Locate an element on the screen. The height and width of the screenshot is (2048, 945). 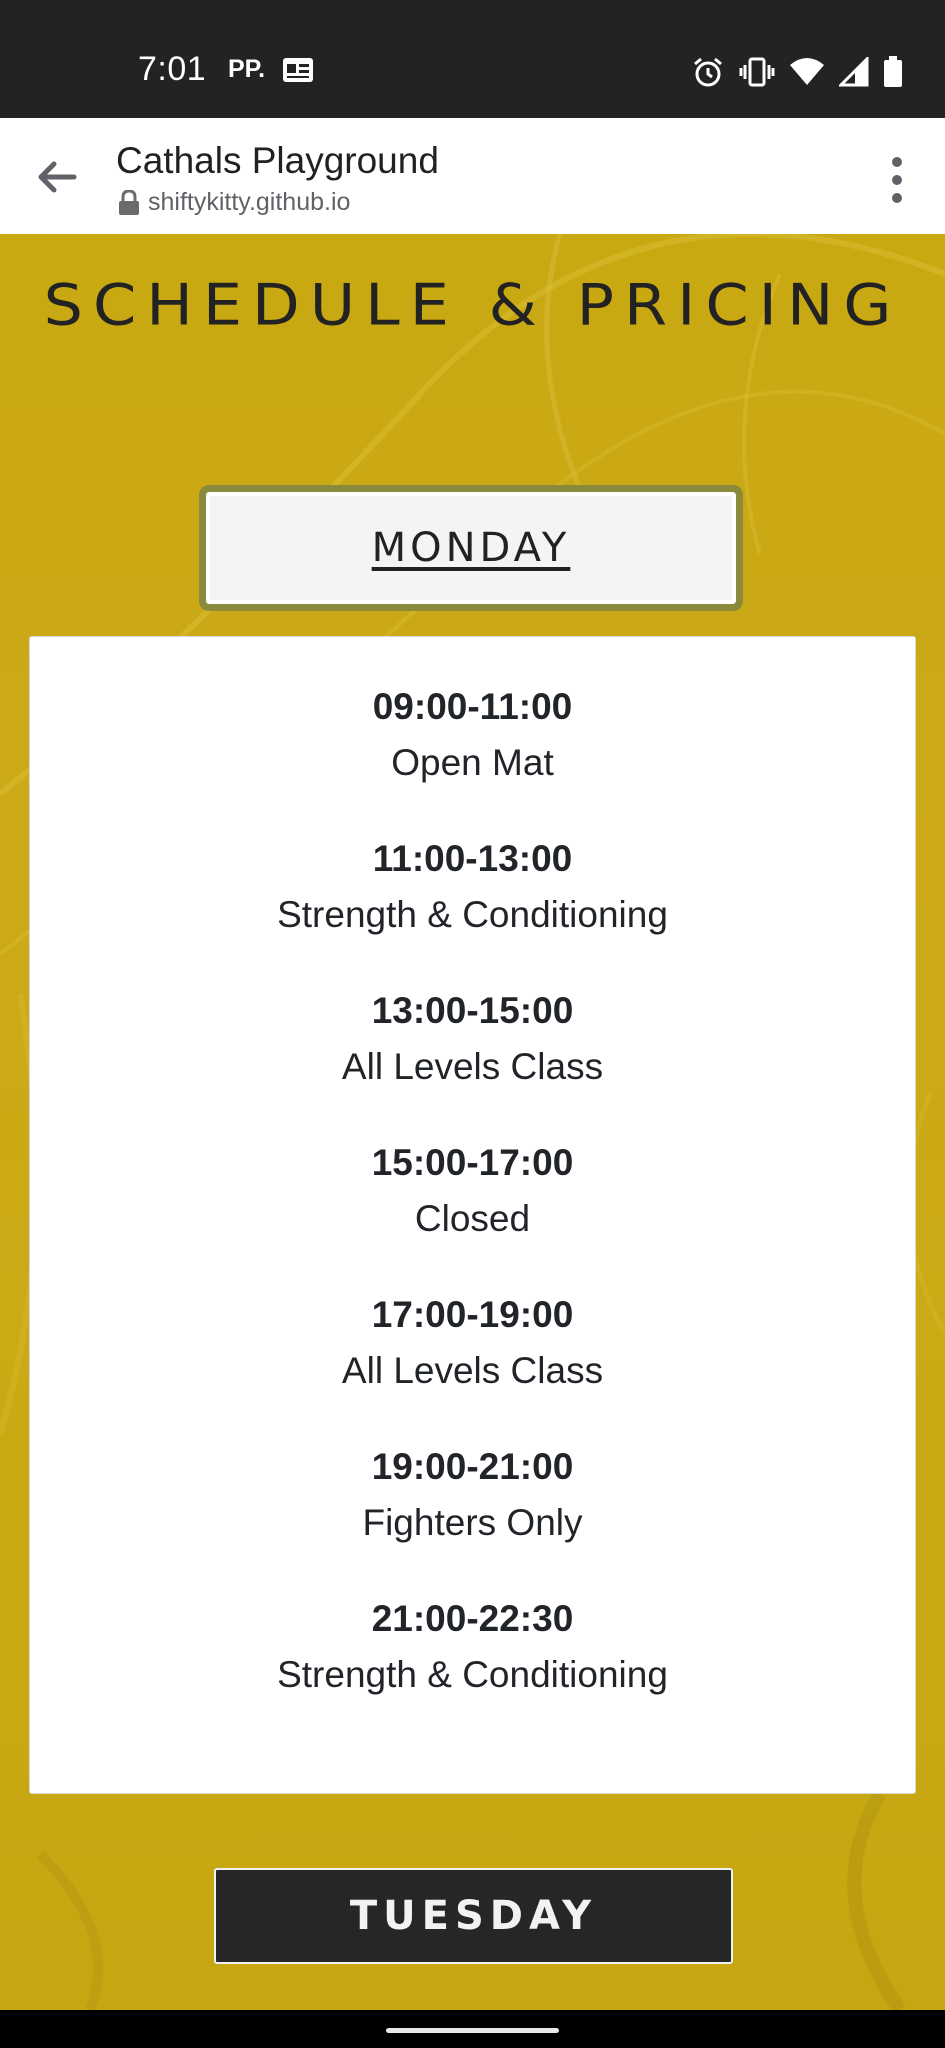
schedule-slot: 19:00-21:00 Fighters Only is located at coordinates (472, 1495).